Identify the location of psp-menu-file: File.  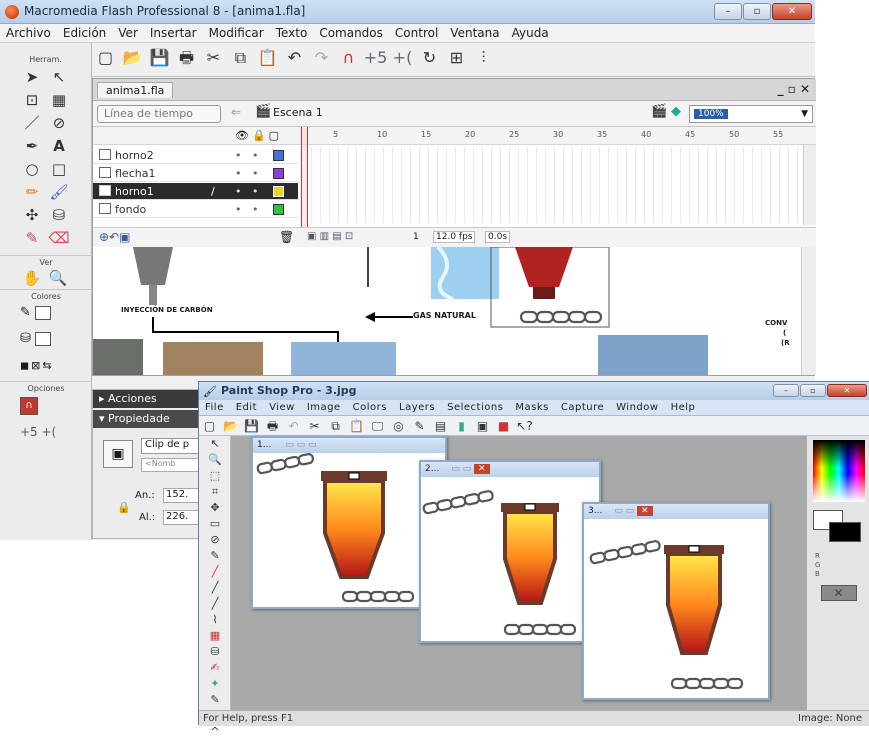
(214, 408).